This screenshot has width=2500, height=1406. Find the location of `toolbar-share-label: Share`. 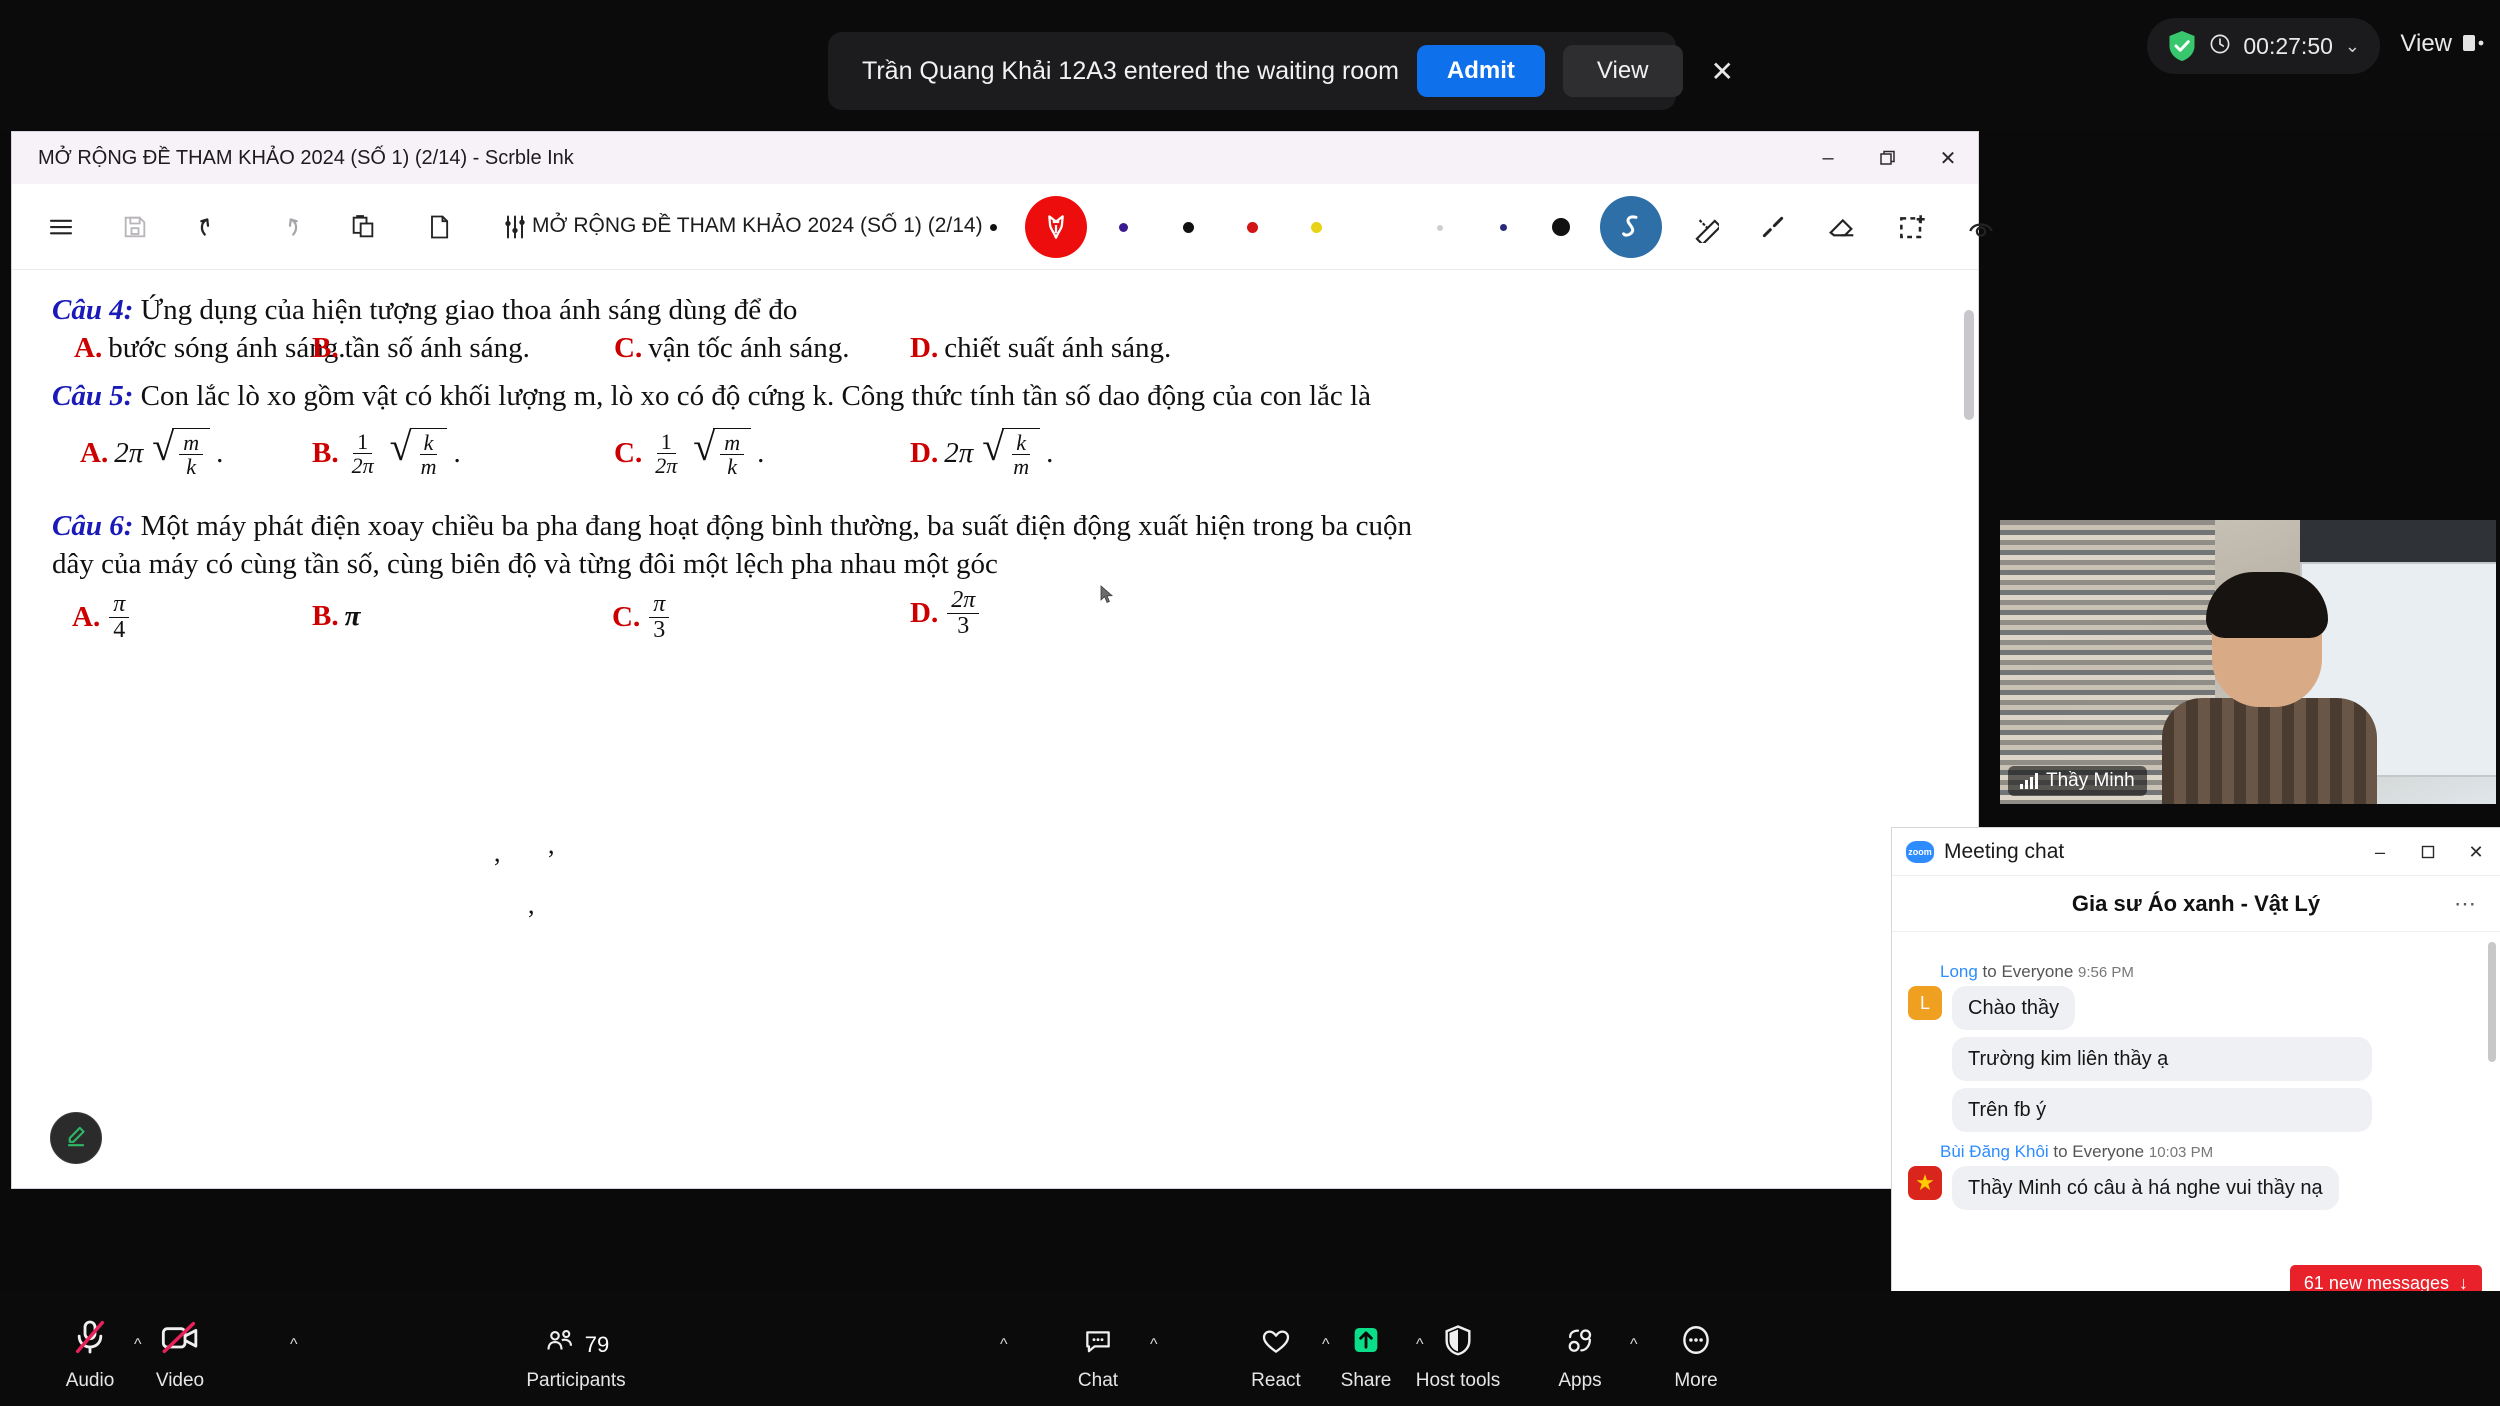

toolbar-share-label: Share is located at coordinates (1366, 1380).